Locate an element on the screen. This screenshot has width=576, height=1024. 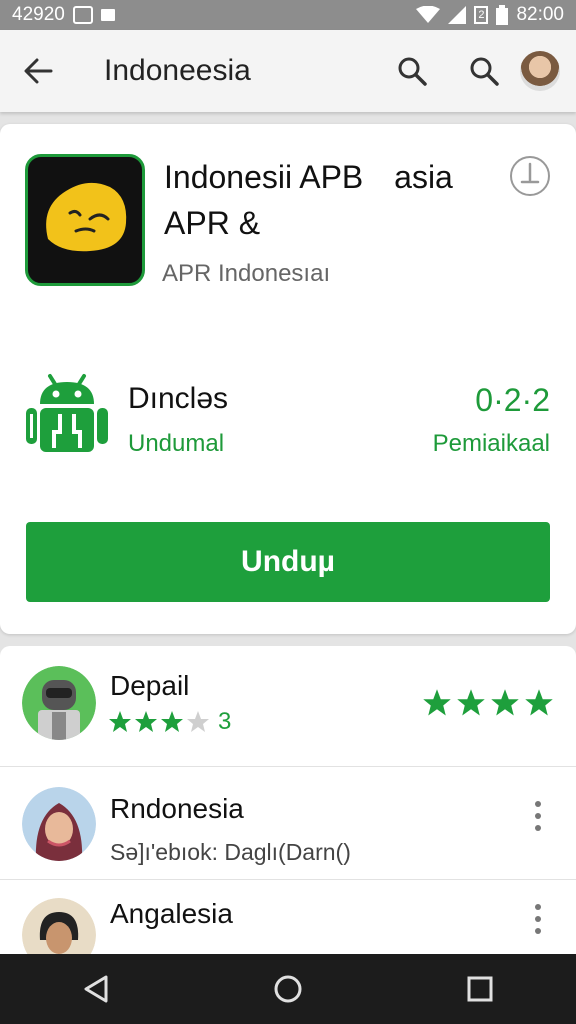
detail-row: Depail 3 is located at coordinates (288, 706).